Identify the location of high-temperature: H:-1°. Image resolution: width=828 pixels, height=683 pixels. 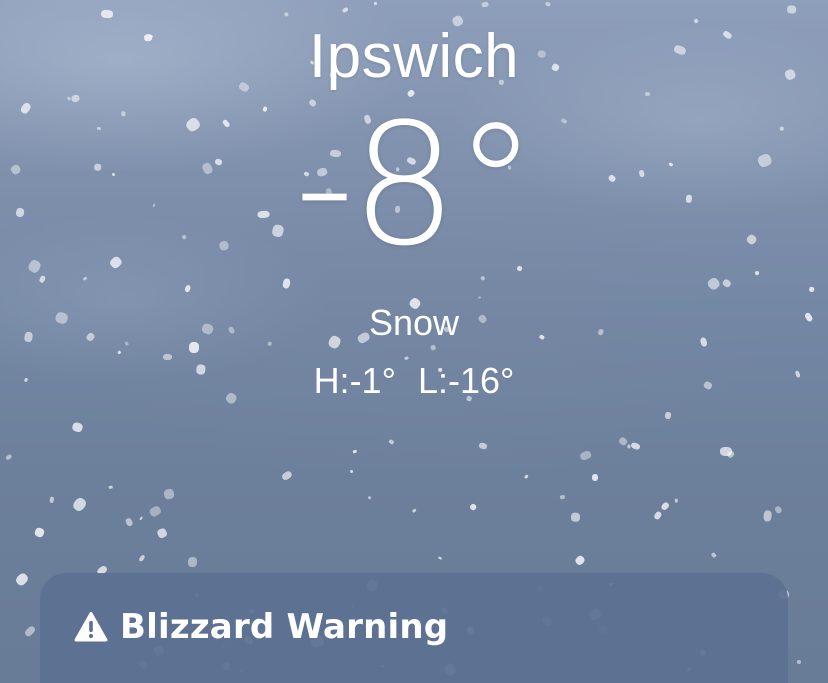
(354, 380).